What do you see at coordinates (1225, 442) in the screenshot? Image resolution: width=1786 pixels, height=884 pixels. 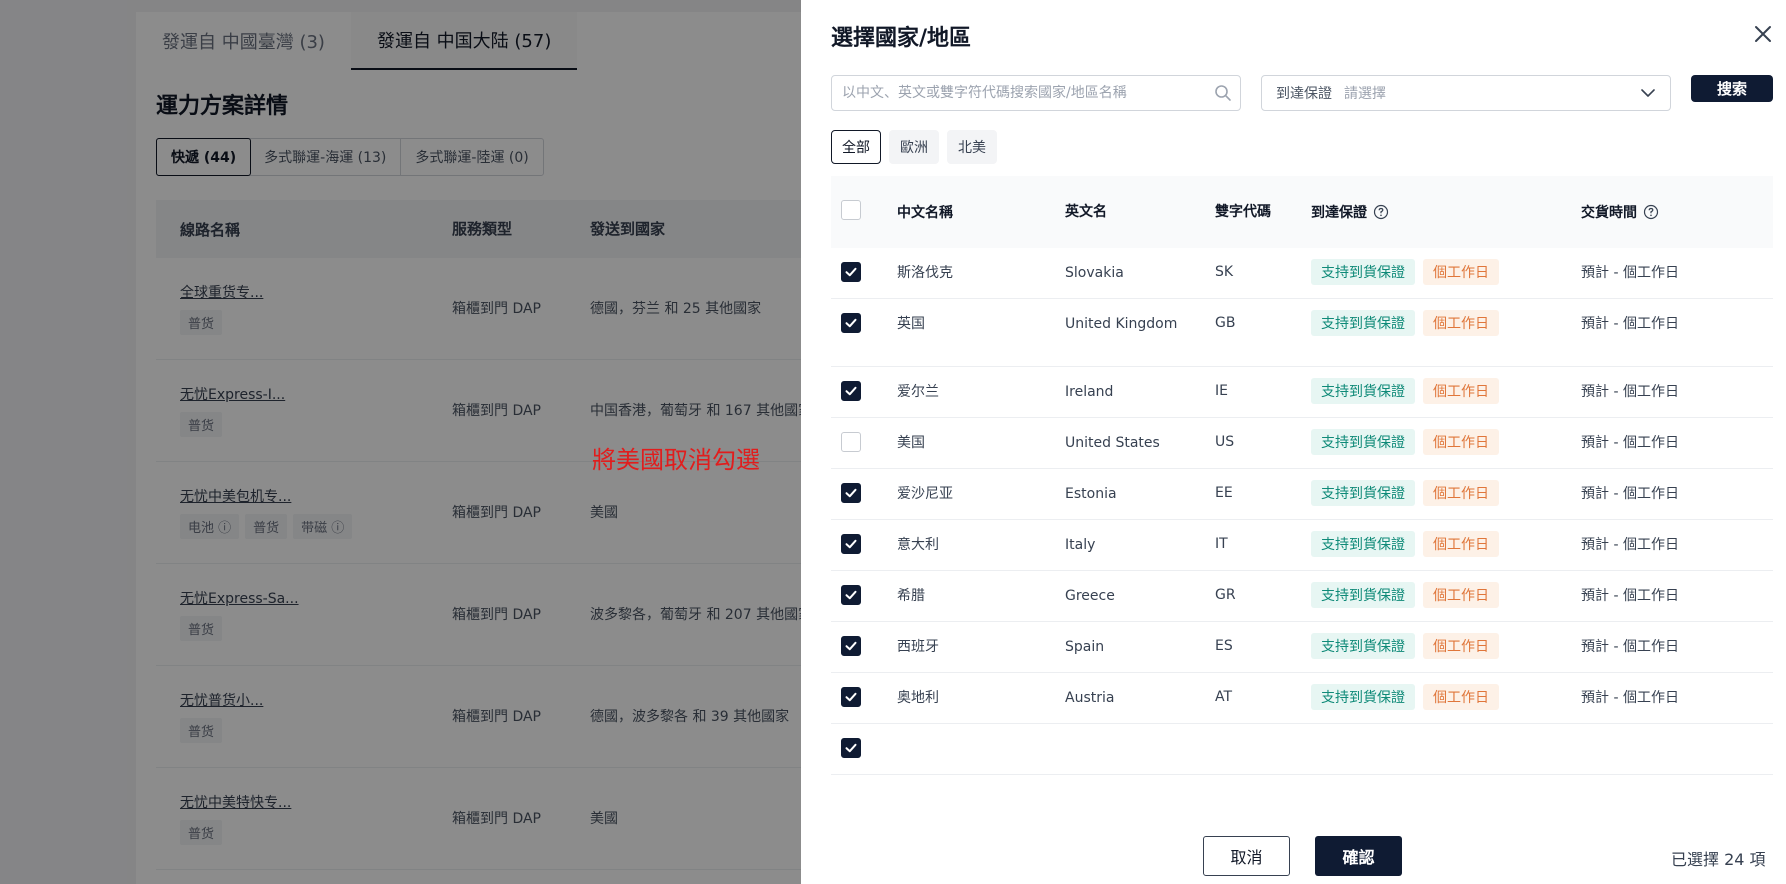 I see `code-cell: US` at bounding box center [1225, 442].